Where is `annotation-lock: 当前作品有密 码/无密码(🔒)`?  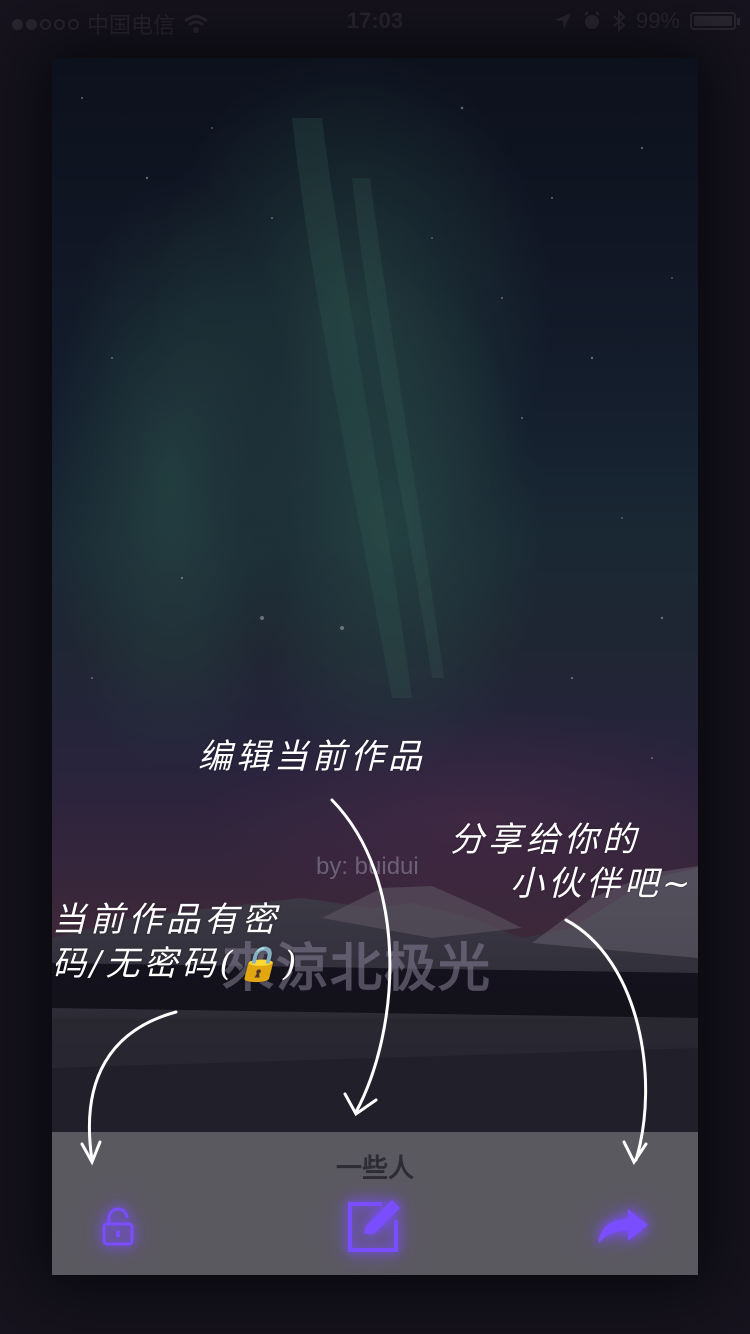
annotation-lock: 当前作品有密 码/无密码(🔒) is located at coordinates (212, 942).